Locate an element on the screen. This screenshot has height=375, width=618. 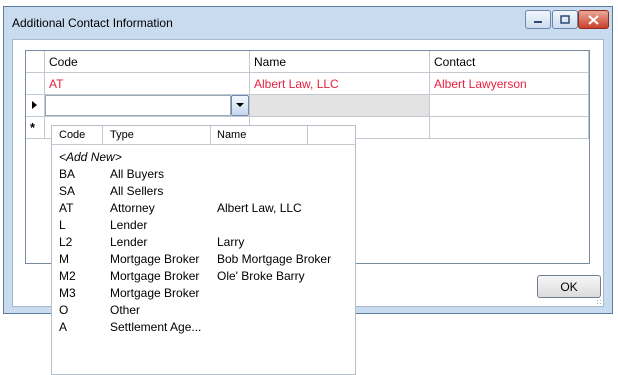
item-name: Albert Law, LLC is located at coordinates (259, 208).